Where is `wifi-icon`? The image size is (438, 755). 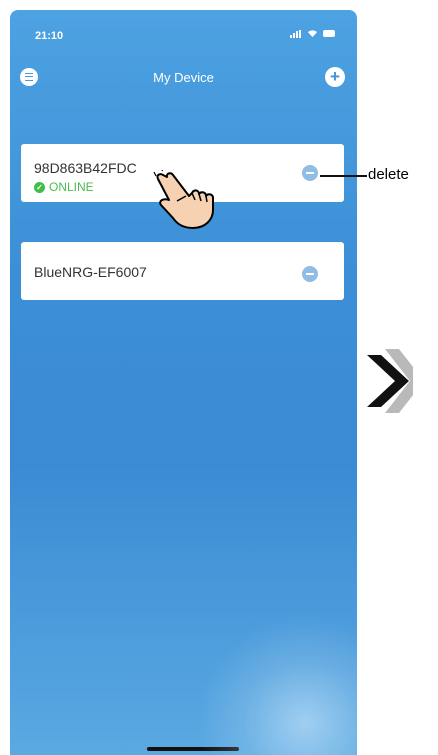
wifi-icon is located at coordinates (312, 34).